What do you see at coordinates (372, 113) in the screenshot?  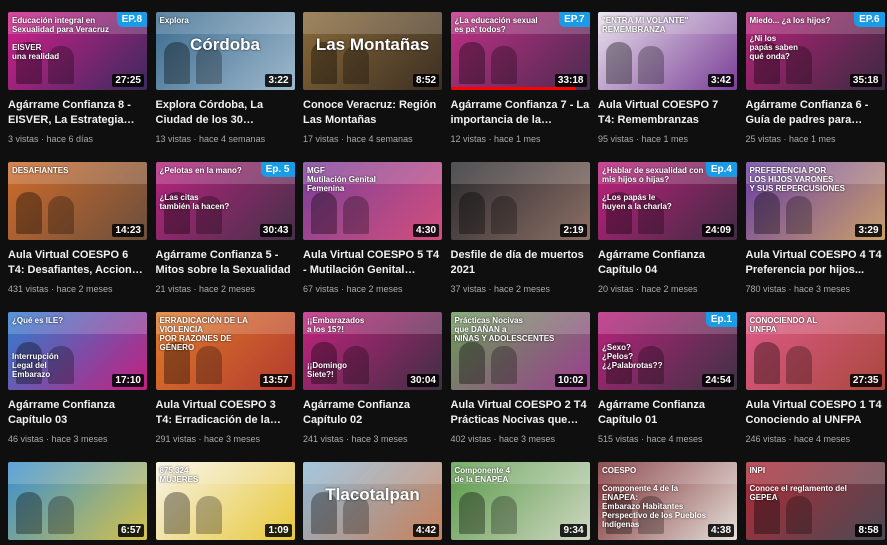 I see `video-title: Conoce Veracruz: Región Las Montañas` at bounding box center [372, 113].